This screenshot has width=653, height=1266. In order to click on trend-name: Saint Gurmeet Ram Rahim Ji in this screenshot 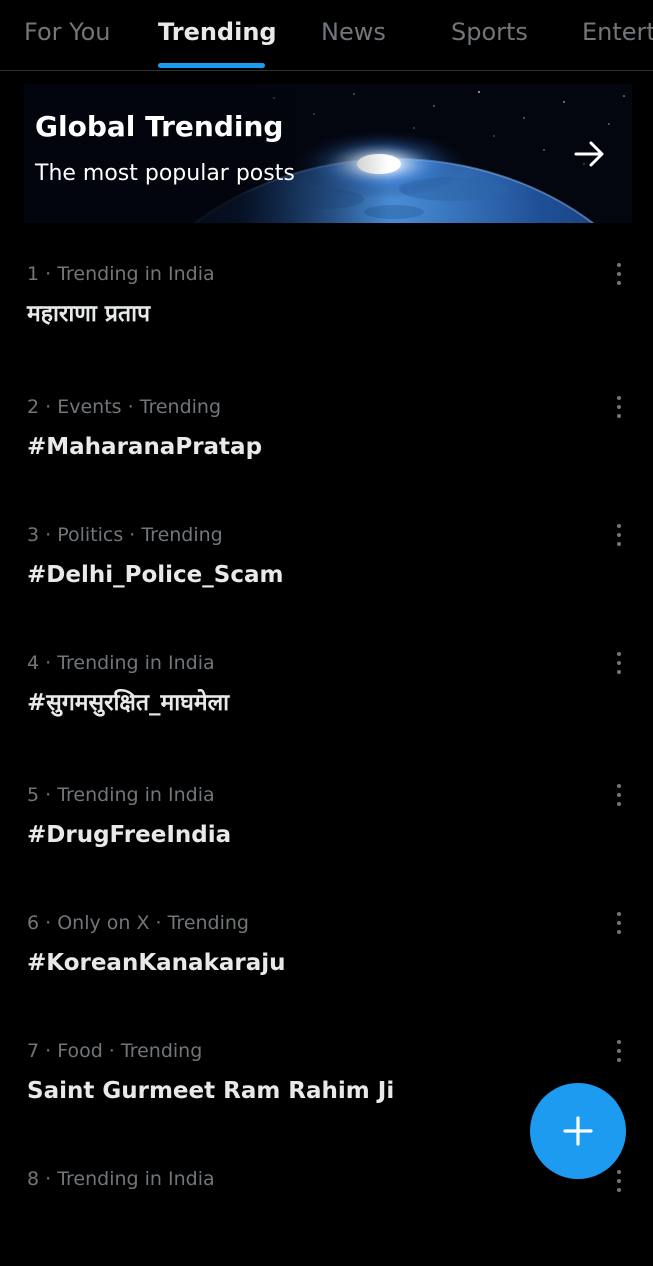, I will do `click(211, 1091)`.